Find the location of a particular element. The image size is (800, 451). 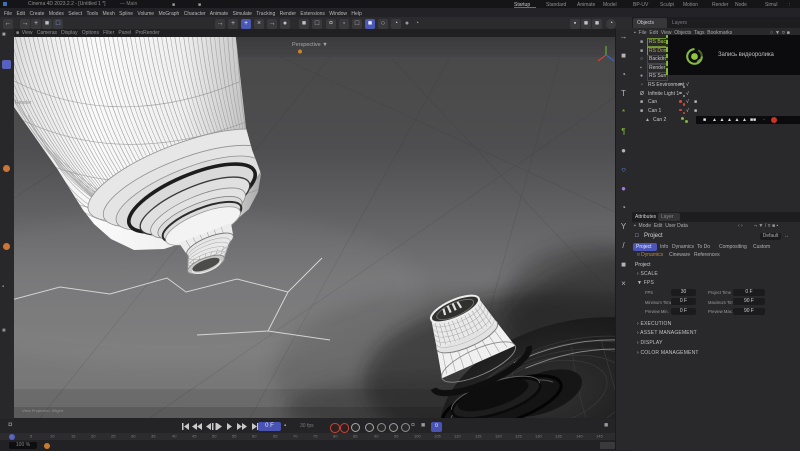

svg-text: View Projection: Wigert is located at coordinates (43, 410).